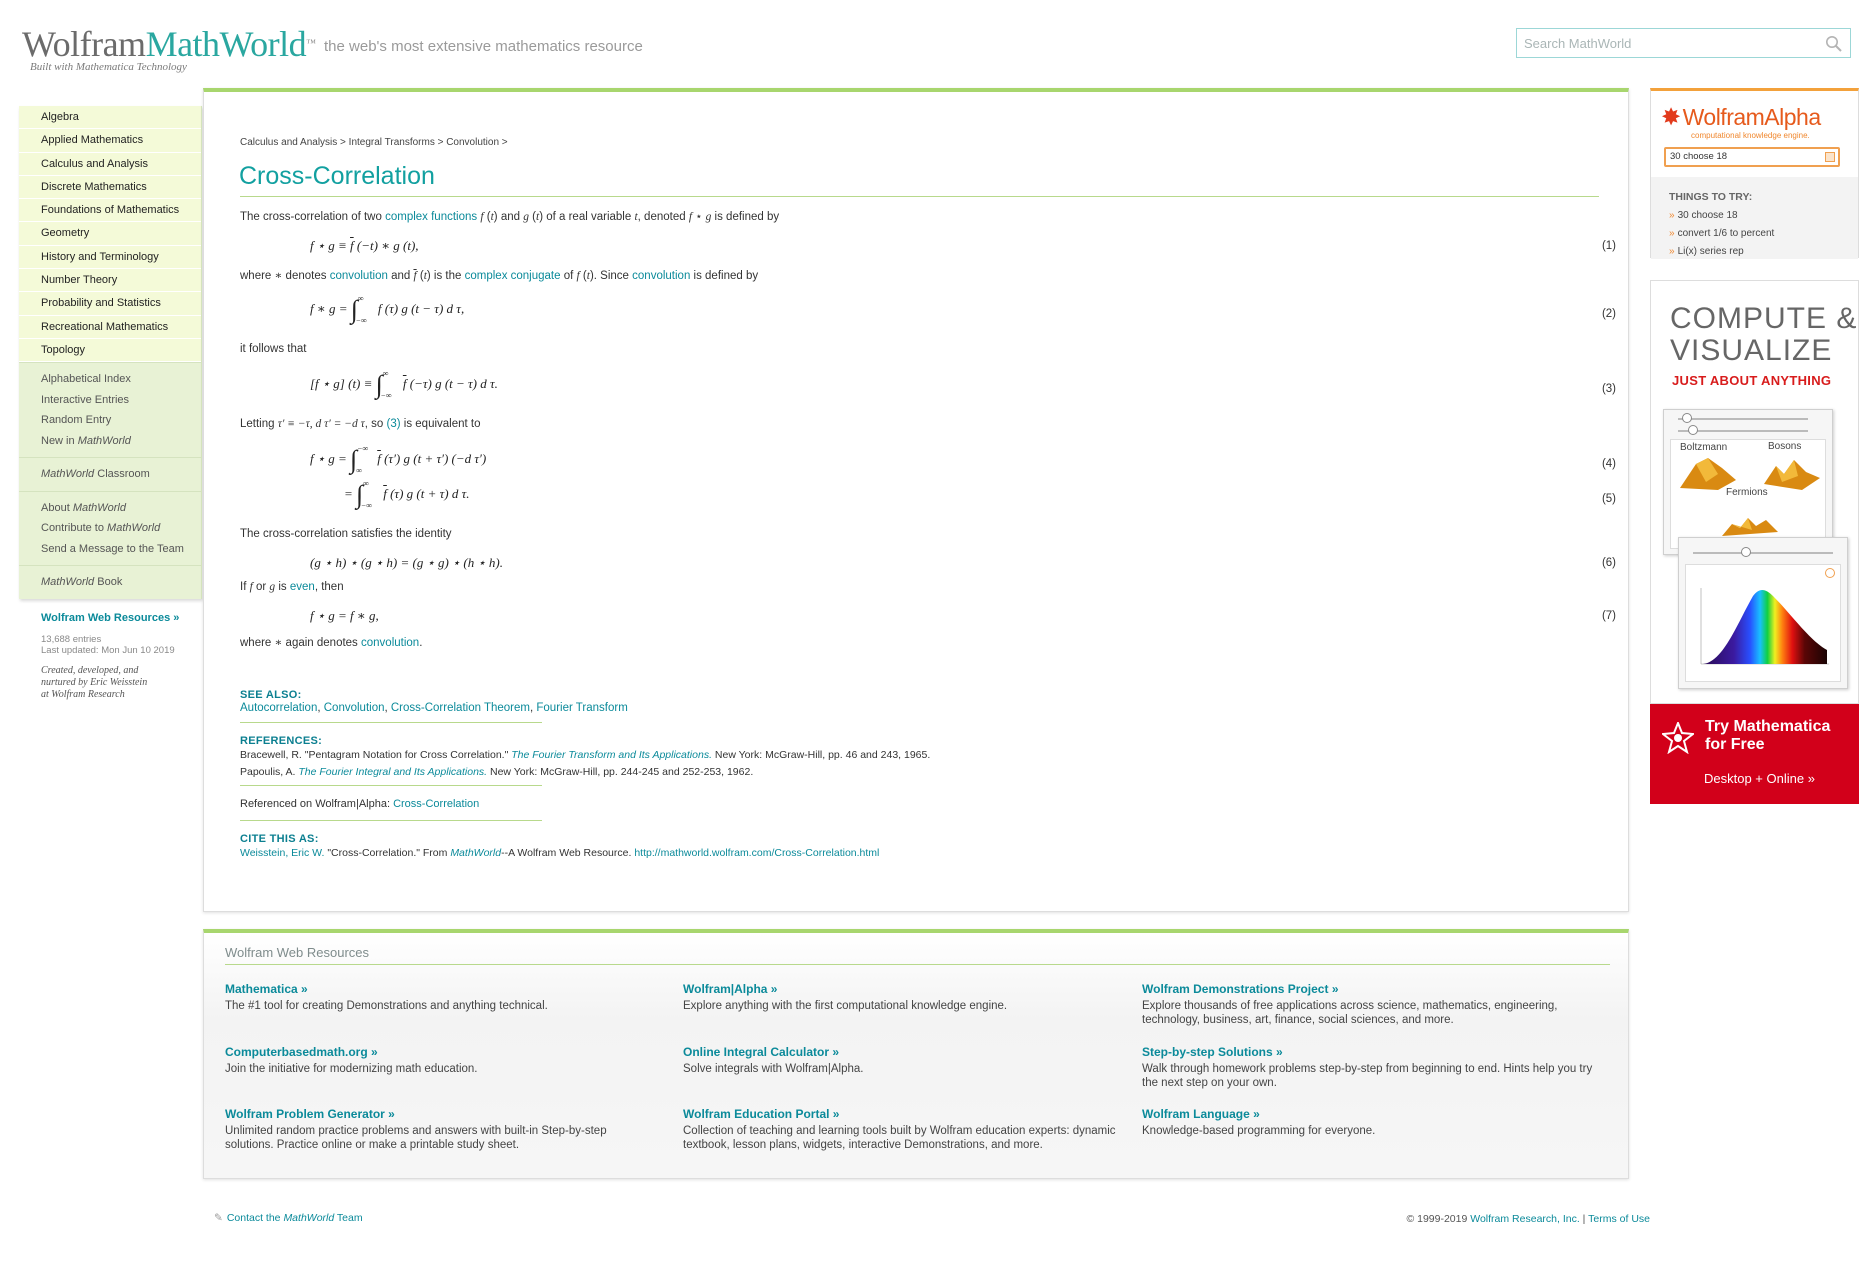 The width and height of the screenshot is (1869, 1263). What do you see at coordinates (337, 176) in the screenshot?
I see `page-title: Cross-Correlation` at bounding box center [337, 176].